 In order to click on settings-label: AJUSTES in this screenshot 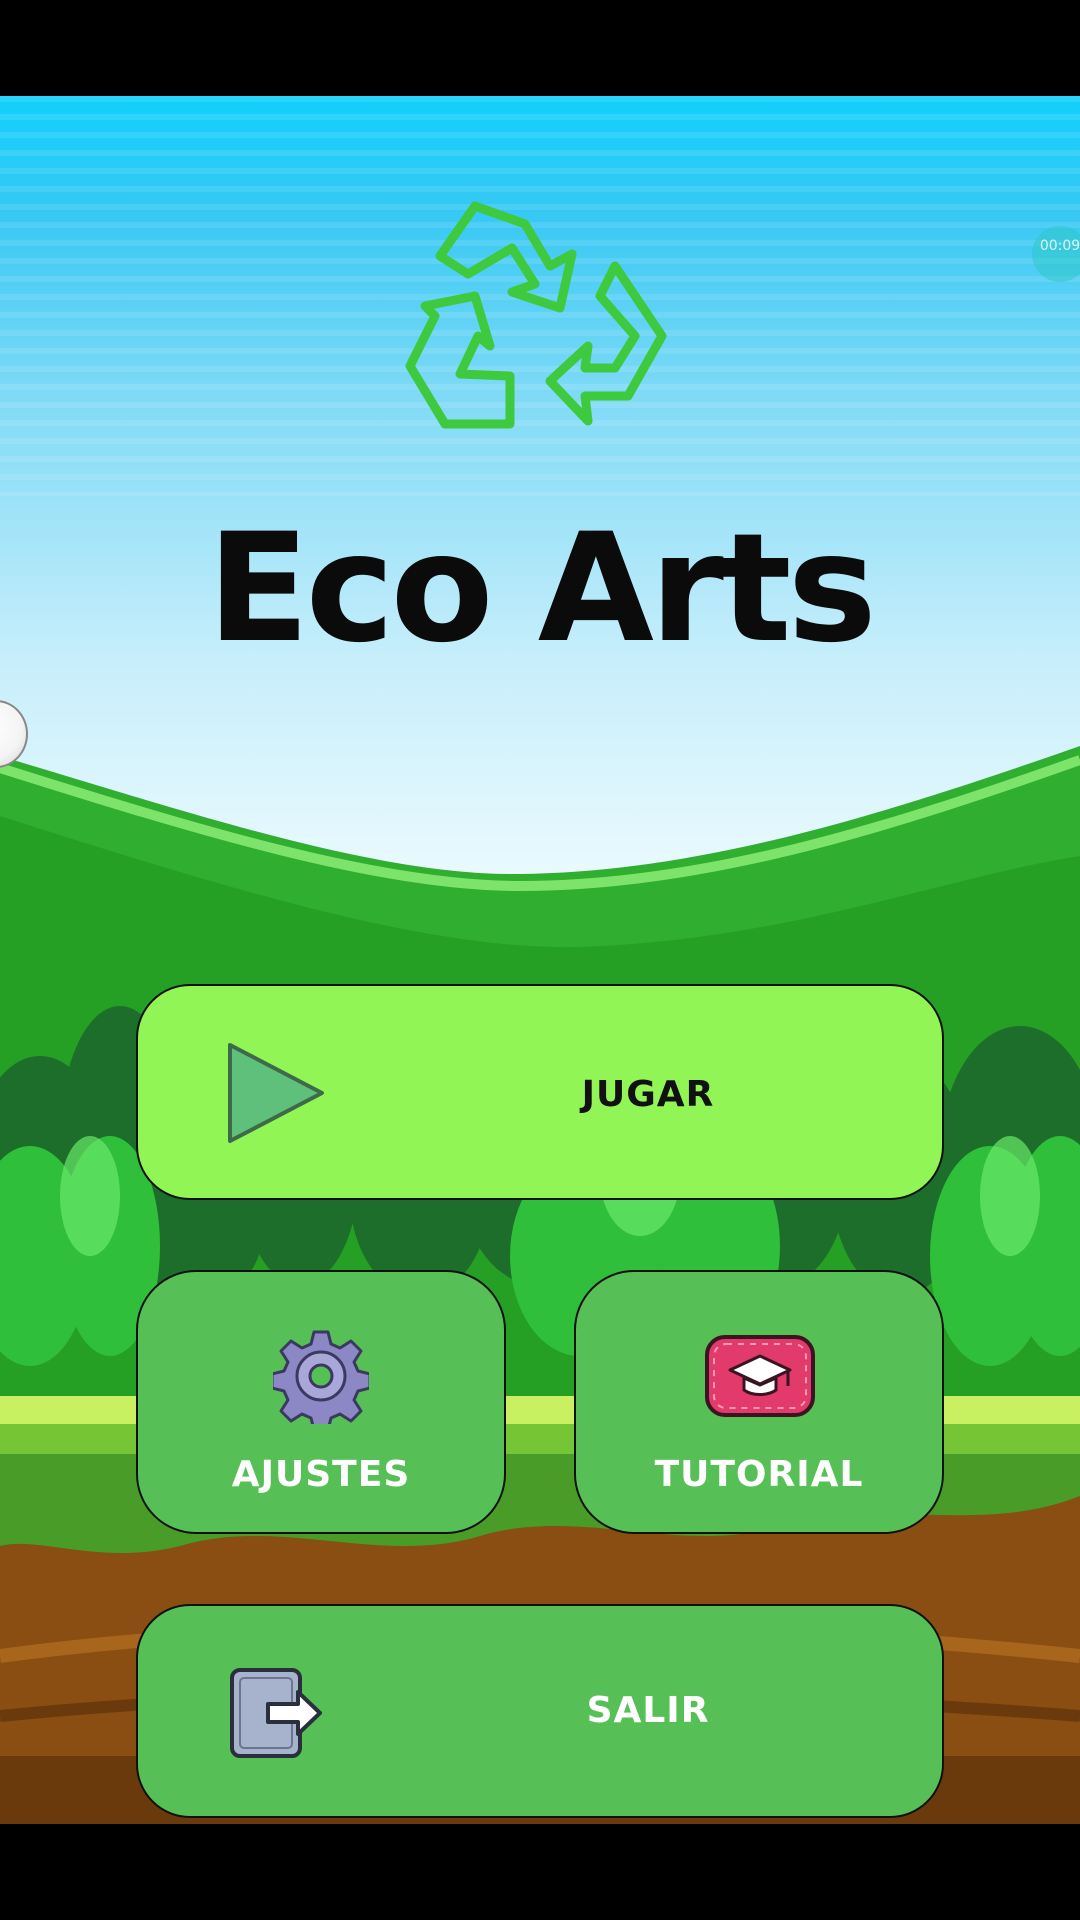, I will do `click(321, 1474)`.